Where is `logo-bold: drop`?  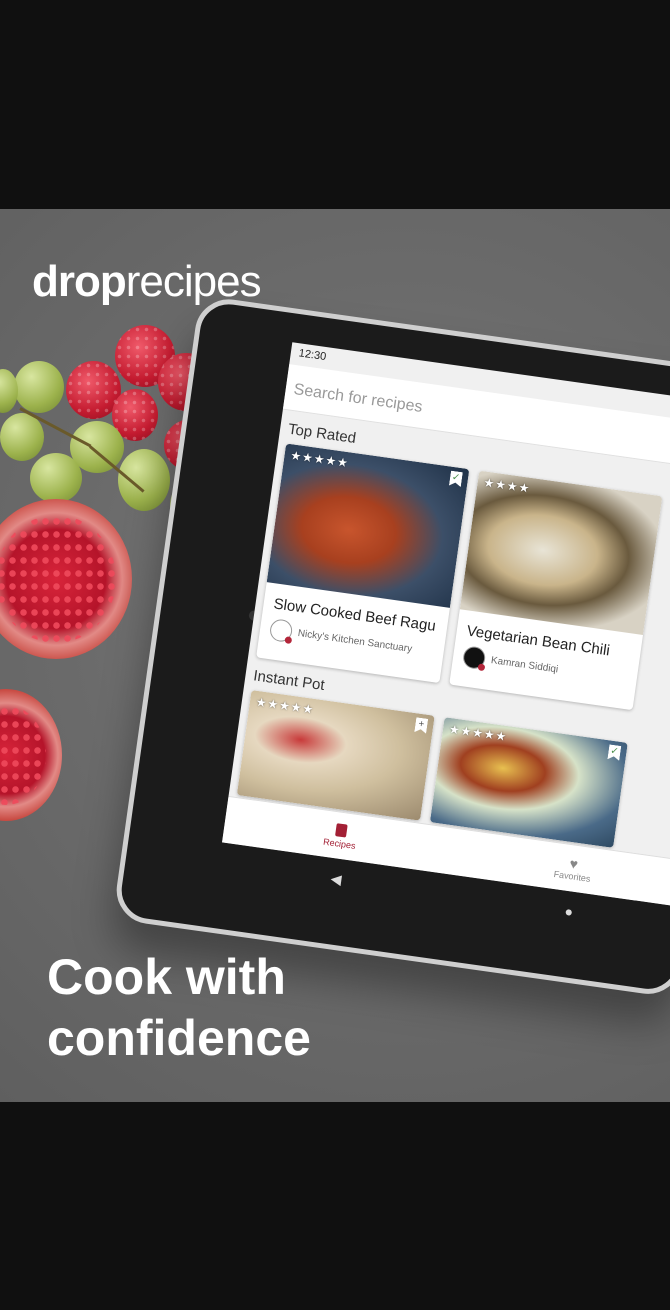 logo-bold: drop is located at coordinates (79, 281).